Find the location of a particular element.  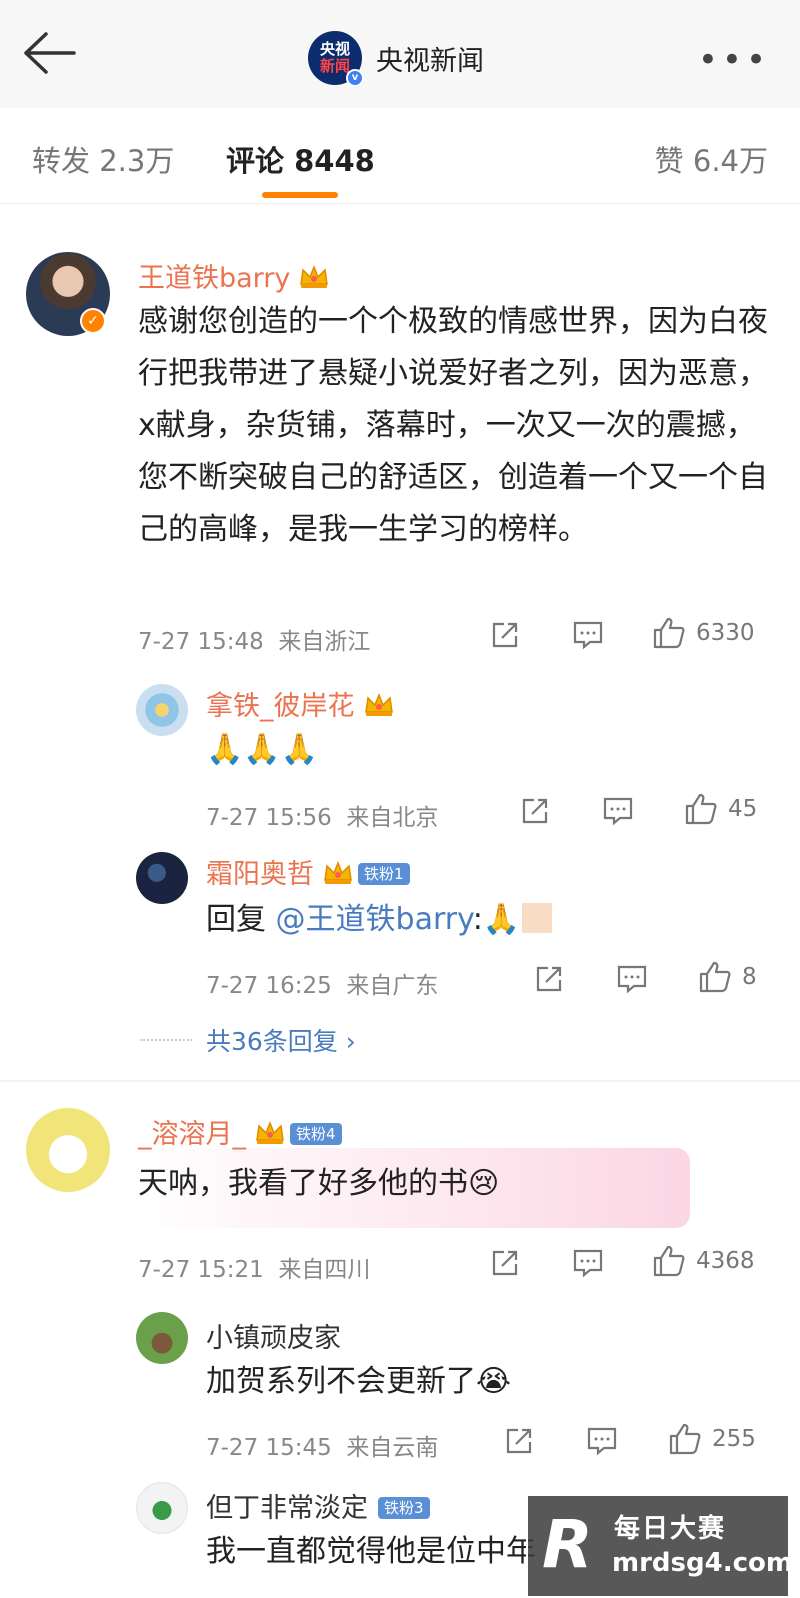

comment-username: 王道铁barry is located at coordinates (234, 275).